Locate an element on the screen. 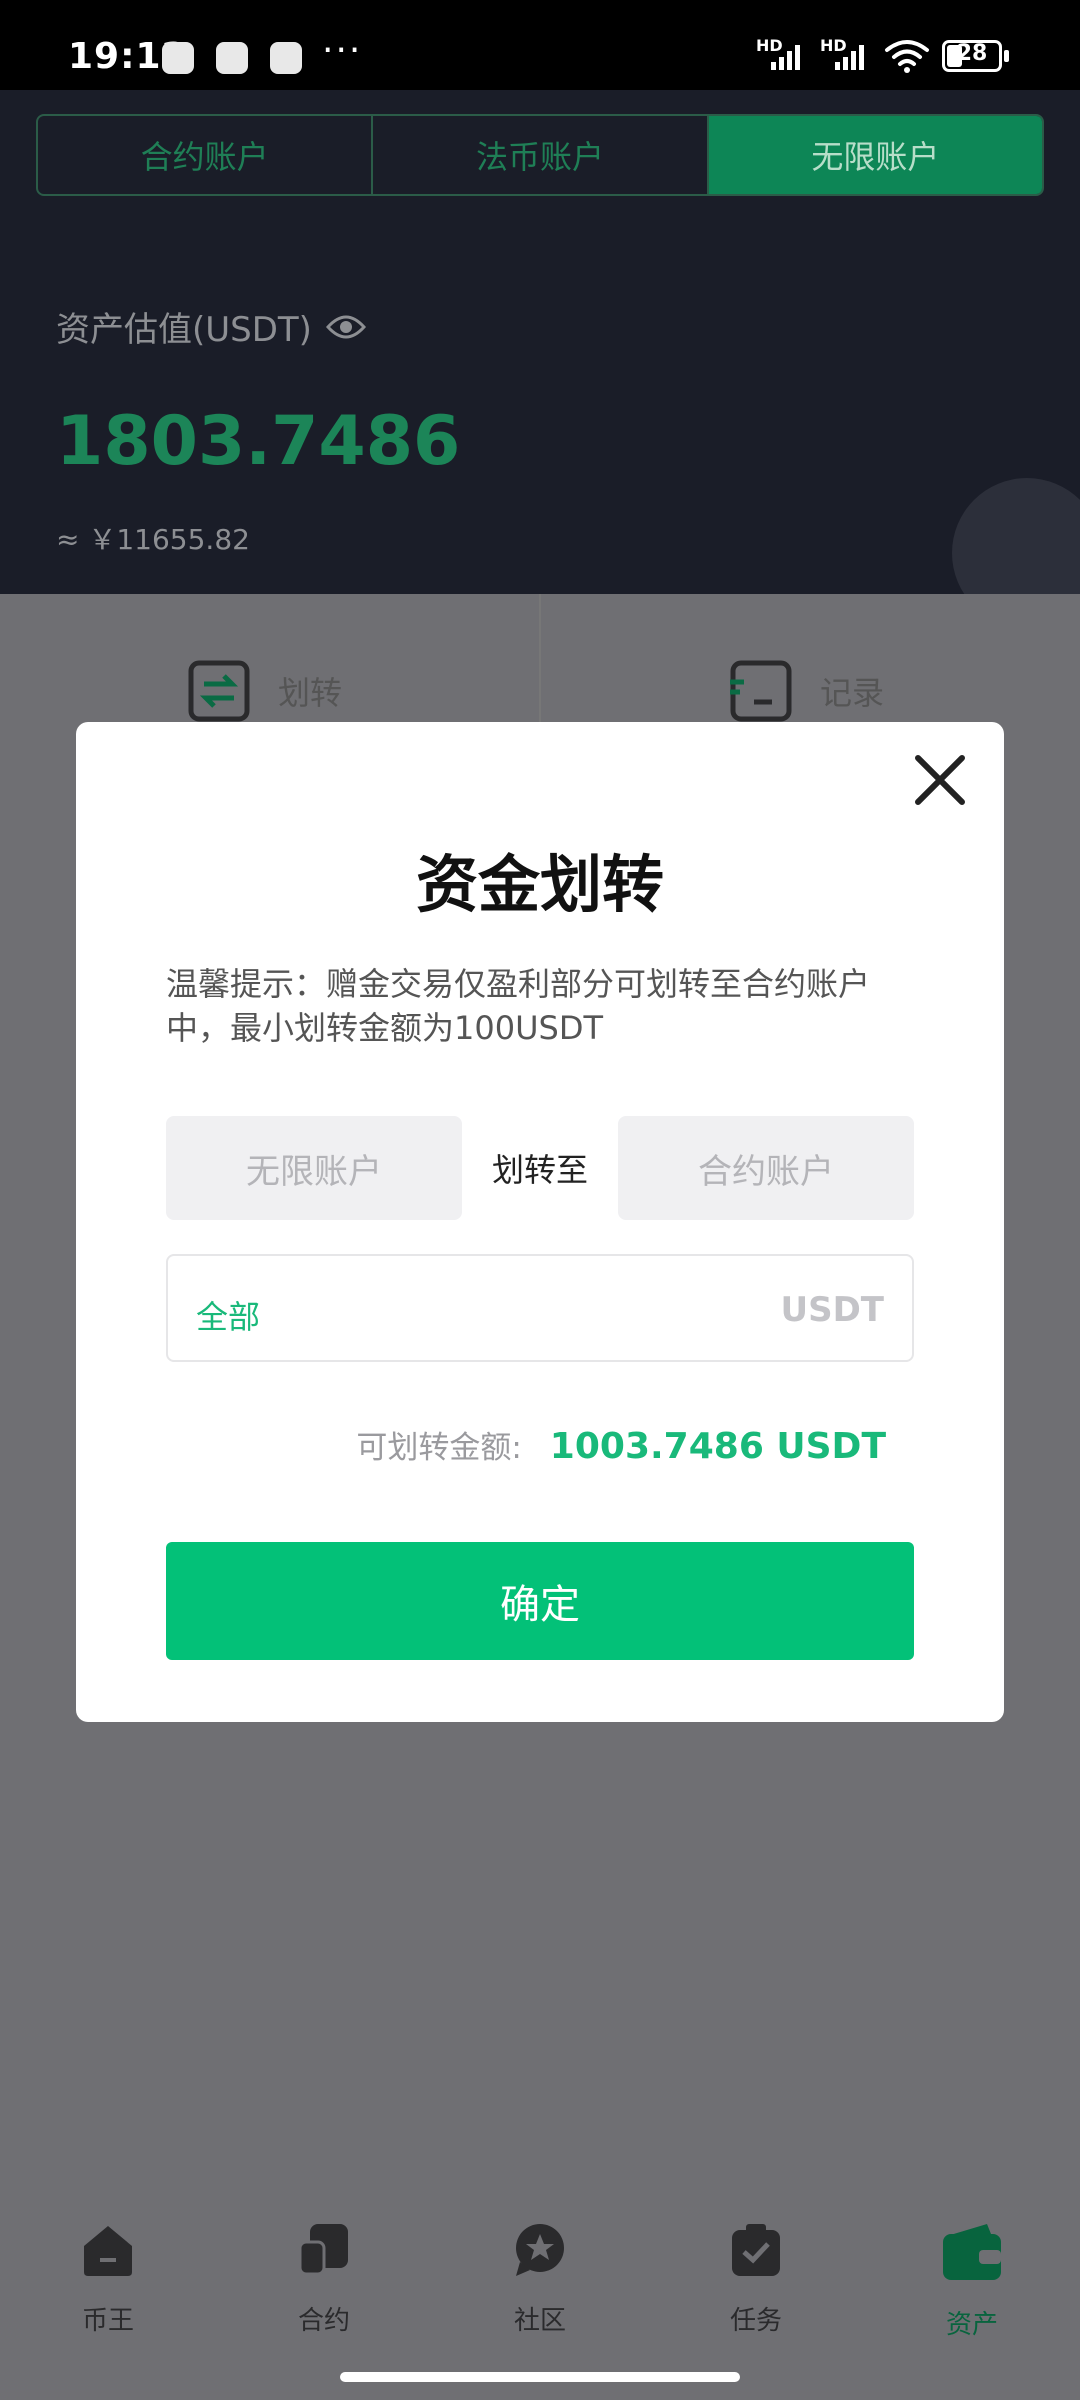 The height and width of the screenshot is (2400, 1080). game-notification-icon is located at coordinates (232, 58).